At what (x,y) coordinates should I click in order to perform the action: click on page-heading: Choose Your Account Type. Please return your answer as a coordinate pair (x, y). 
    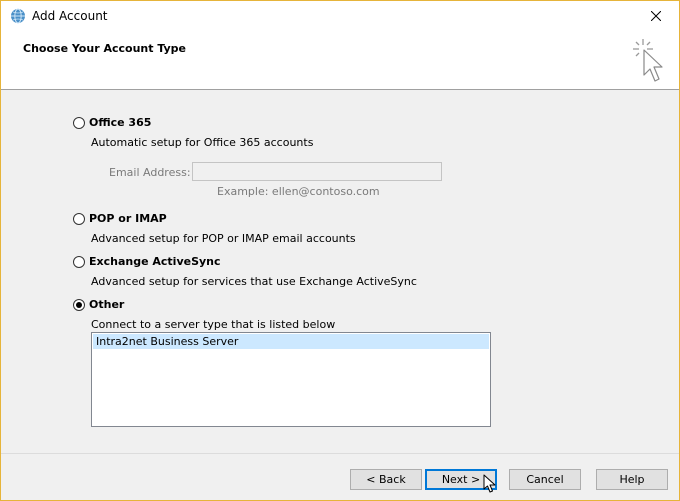
    Looking at the image, I should click on (105, 48).